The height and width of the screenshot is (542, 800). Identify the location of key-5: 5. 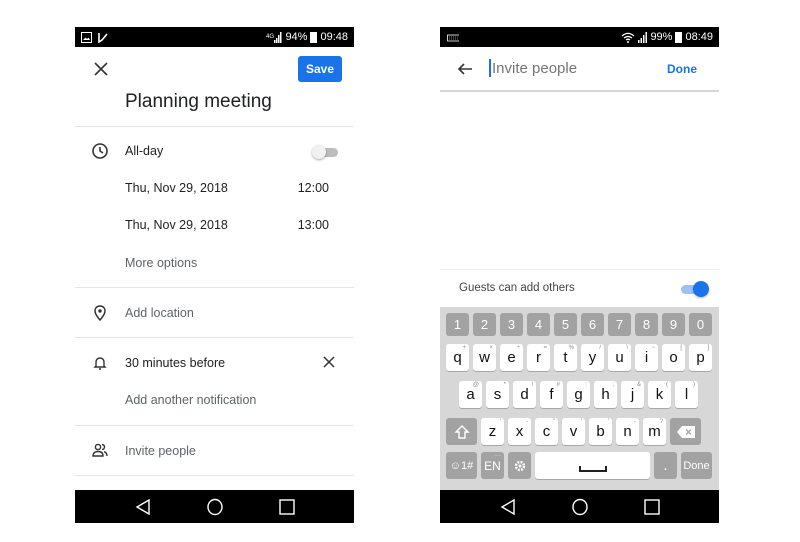
(565, 324).